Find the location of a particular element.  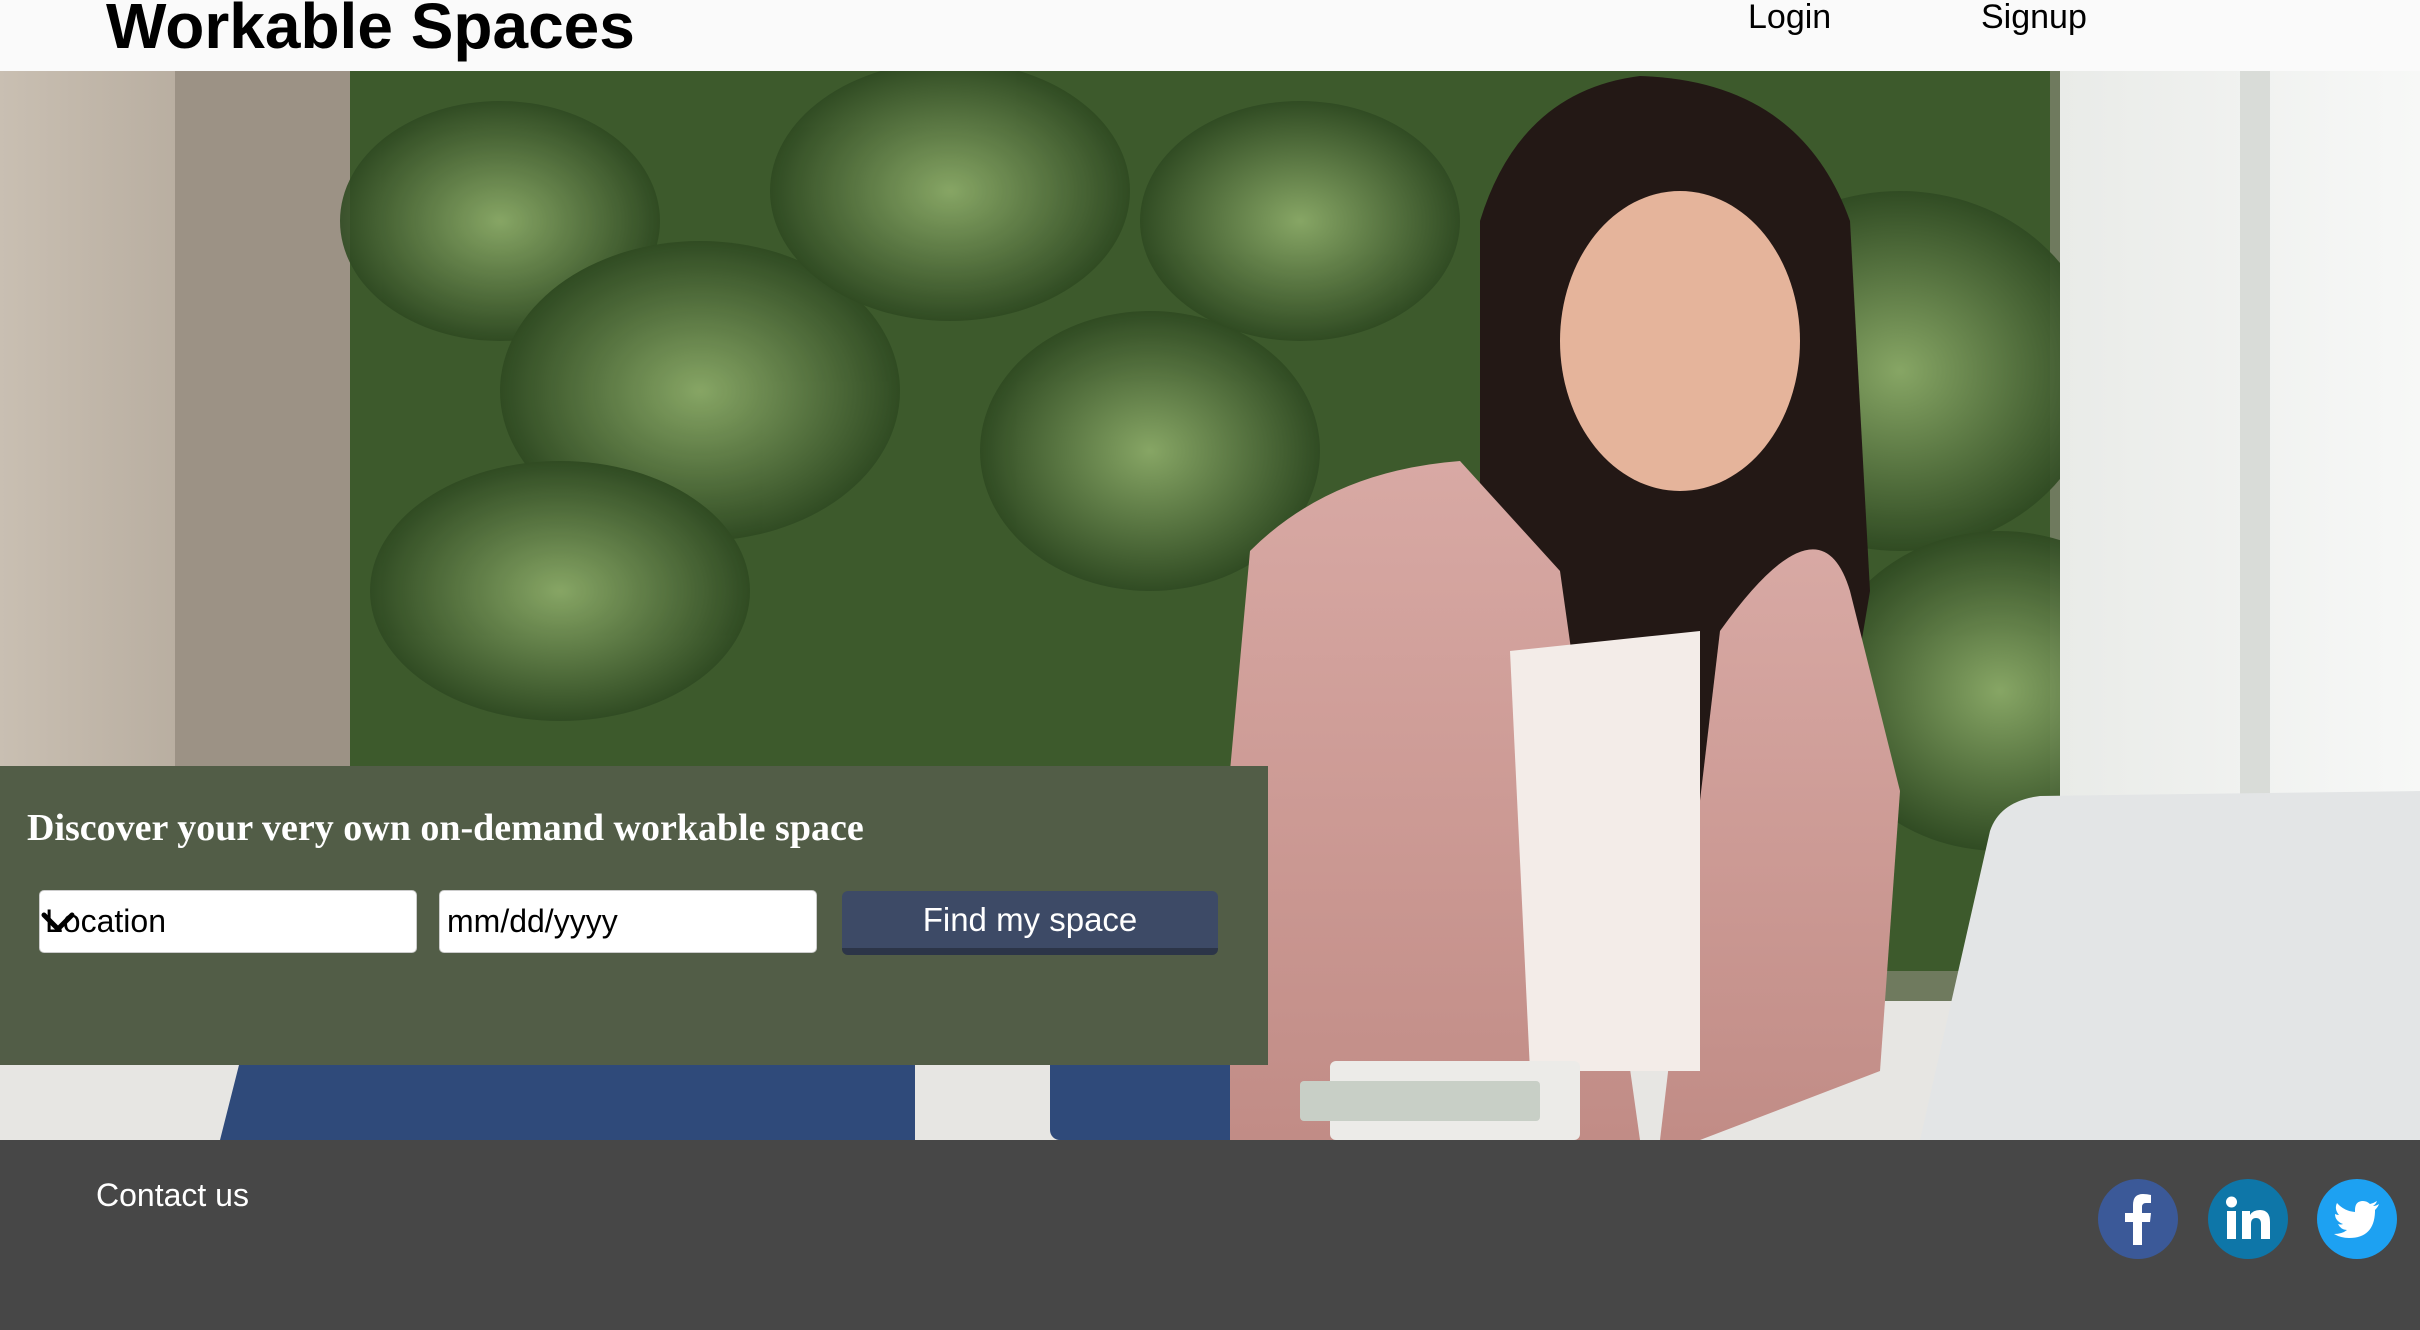

linkedin-icon is located at coordinates (2248, 1217).